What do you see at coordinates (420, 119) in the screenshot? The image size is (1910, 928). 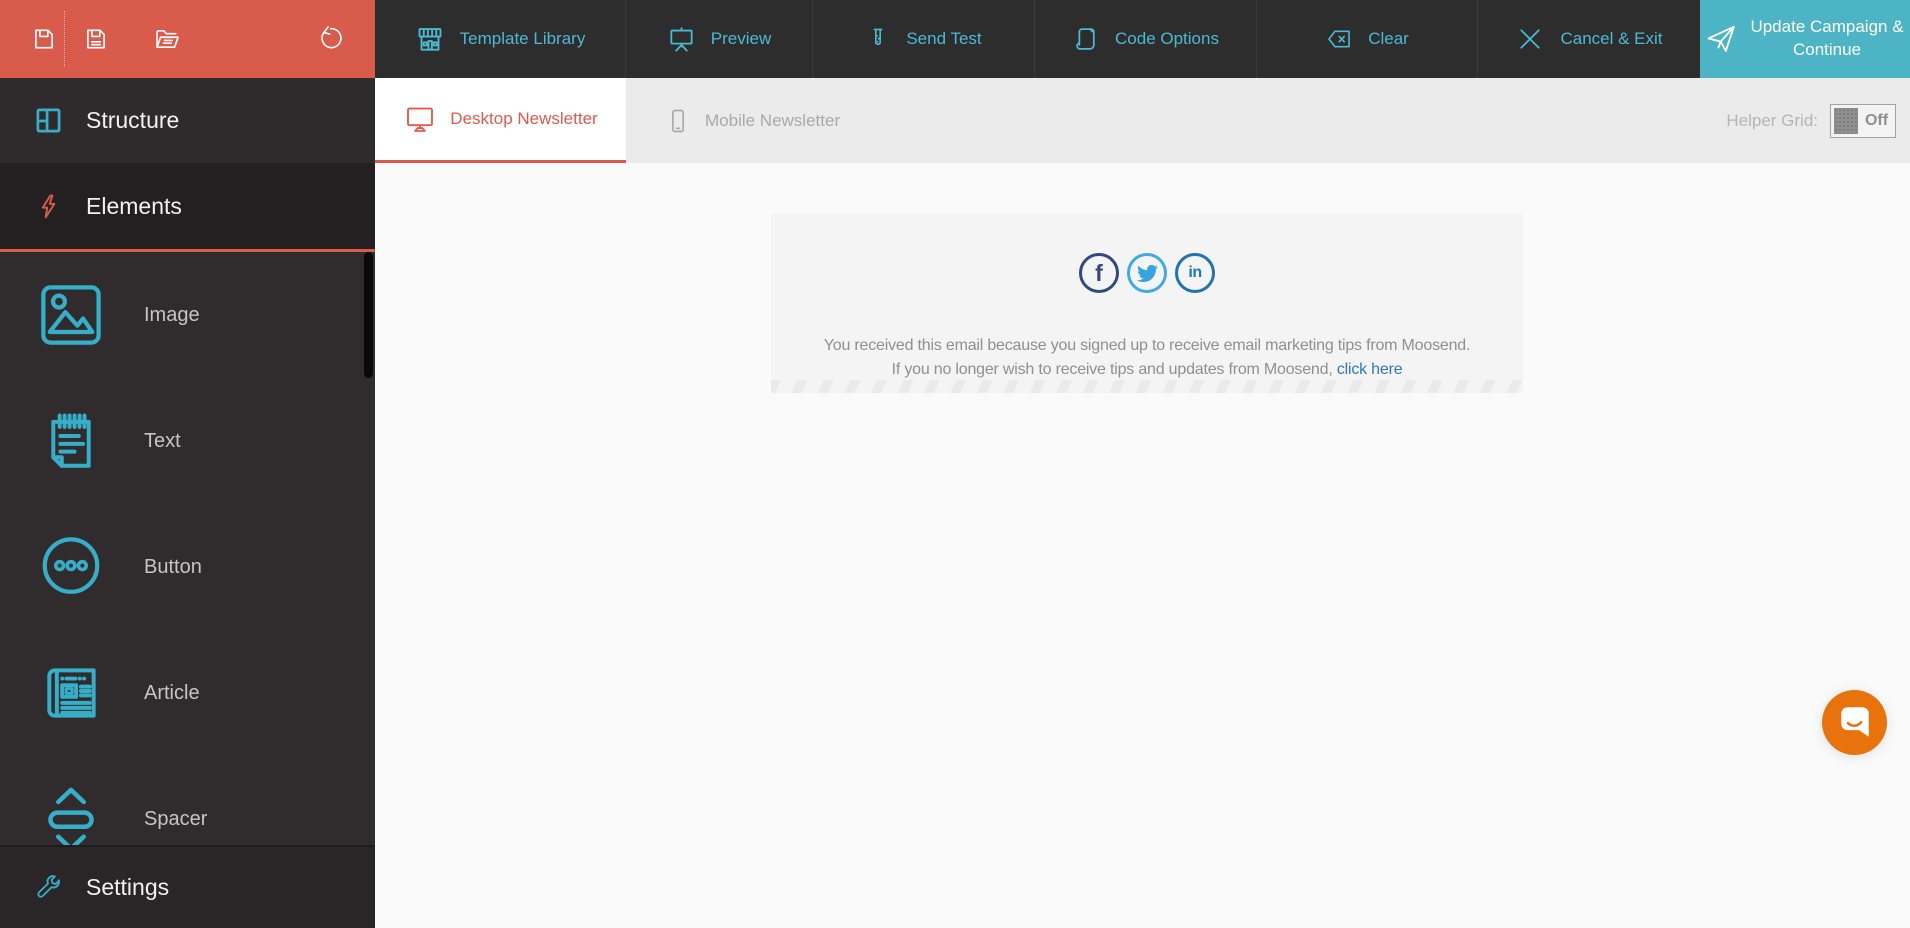 I see `desktop-monitor-icon` at bounding box center [420, 119].